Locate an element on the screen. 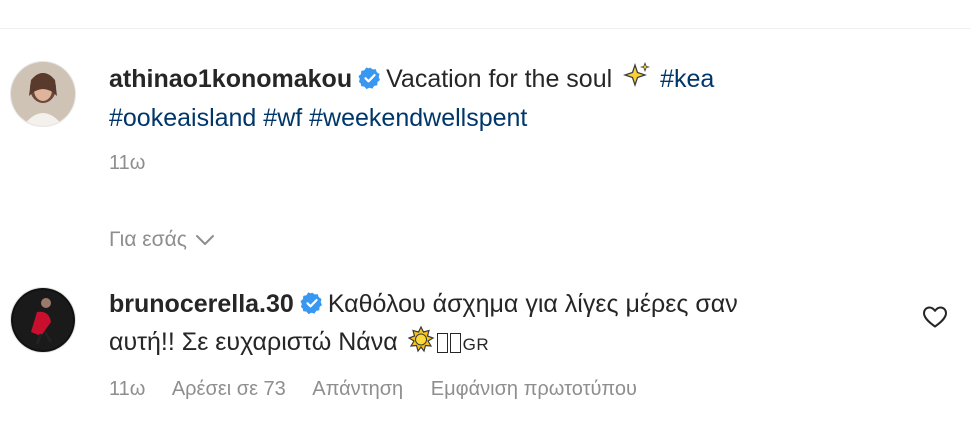  hashtag-ookeaisland: #ookeaisland is located at coordinates (182, 118).